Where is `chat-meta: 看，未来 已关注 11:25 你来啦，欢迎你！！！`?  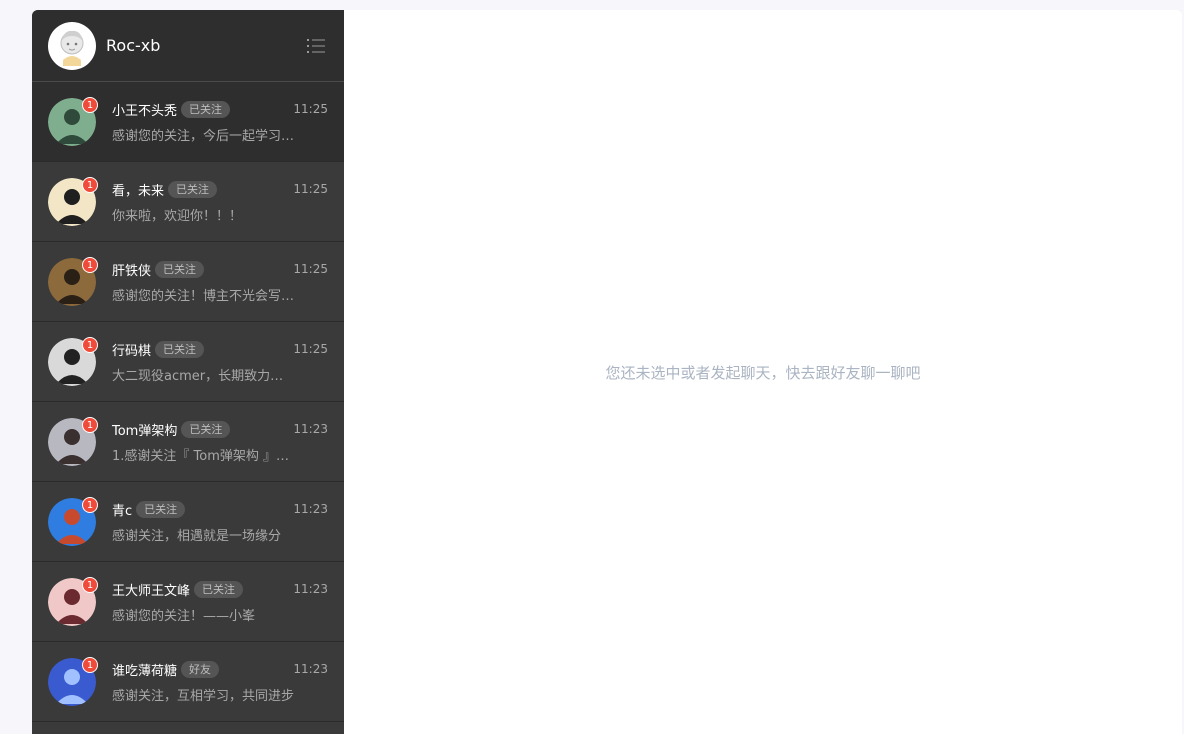 chat-meta: 看，未来 已关注 11:25 你来啦，欢迎你！！！ is located at coordinates (220, 201).